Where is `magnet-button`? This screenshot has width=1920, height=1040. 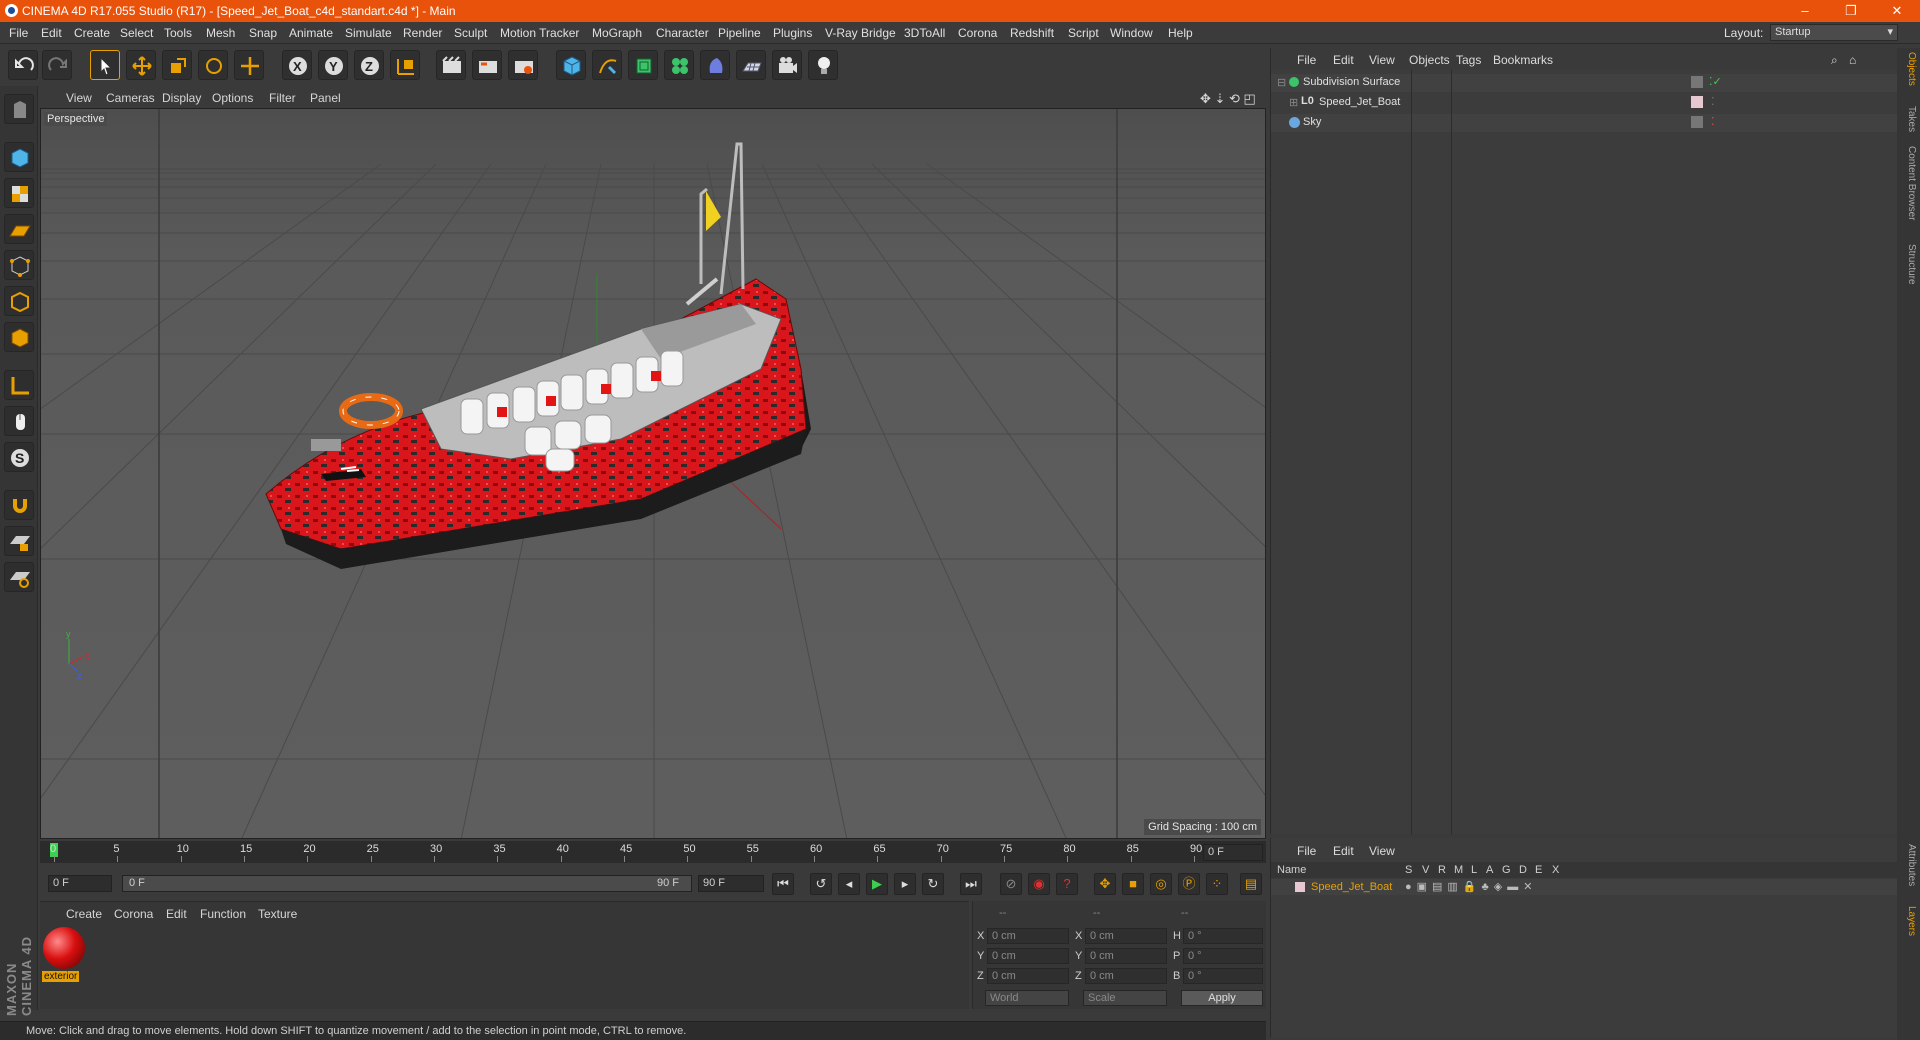 magnet-button is located at coordinates (19, 505).